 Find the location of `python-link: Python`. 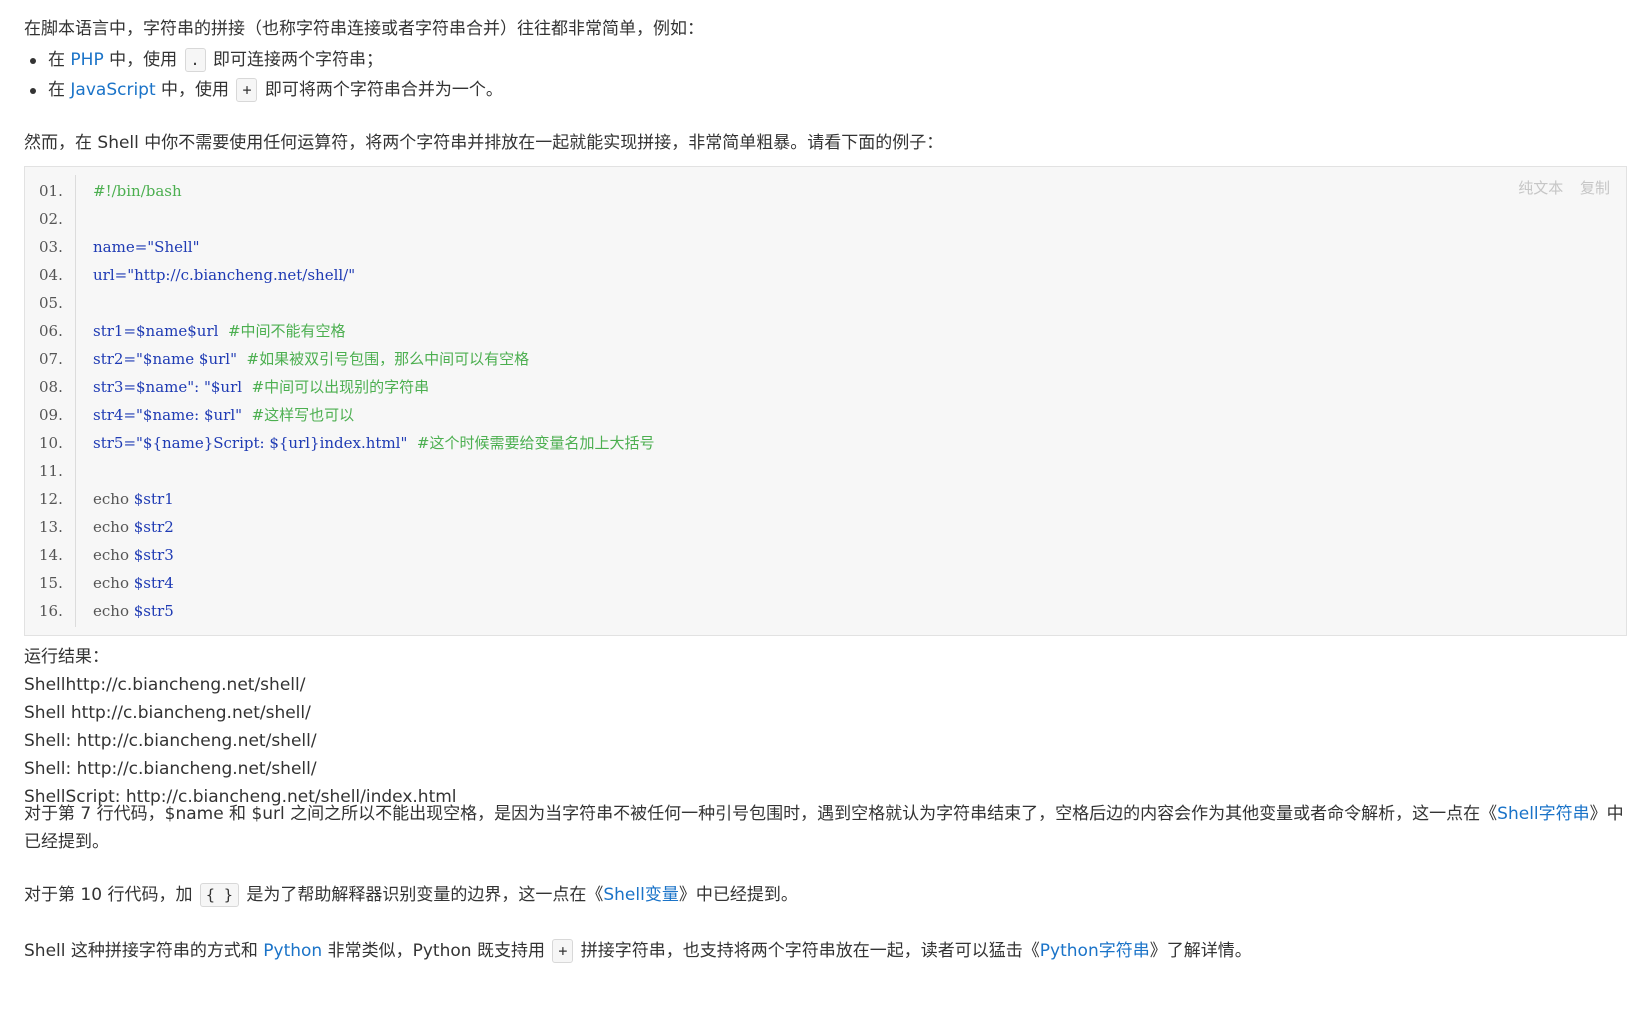

python-link: Python is located at coordinates (292, 951).